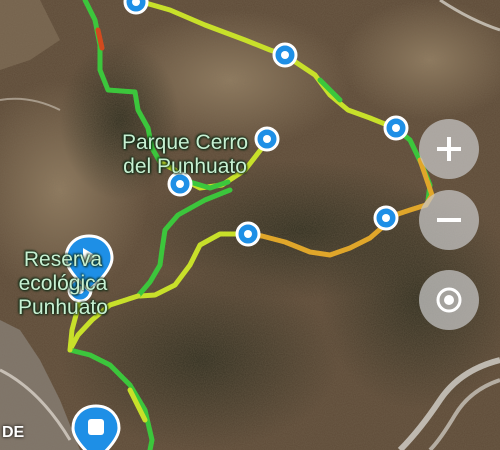  I want to click on stop-icon, so click(96, 427).